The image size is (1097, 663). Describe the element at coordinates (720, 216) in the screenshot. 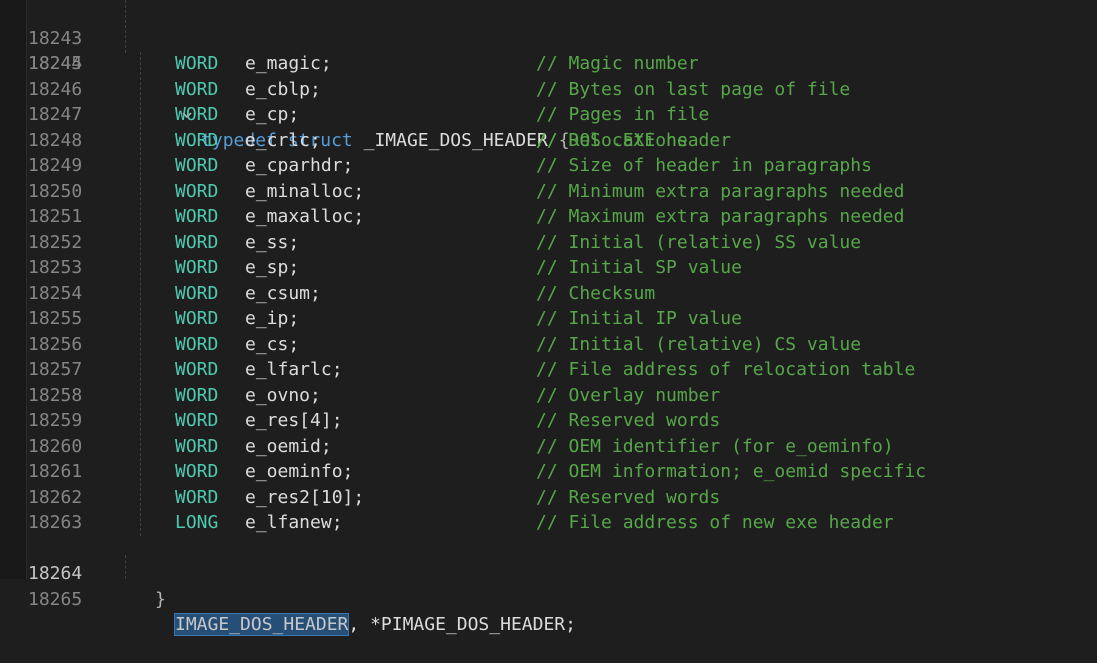

I see `comment: // Maximum extra paragraphs needed` at that location.